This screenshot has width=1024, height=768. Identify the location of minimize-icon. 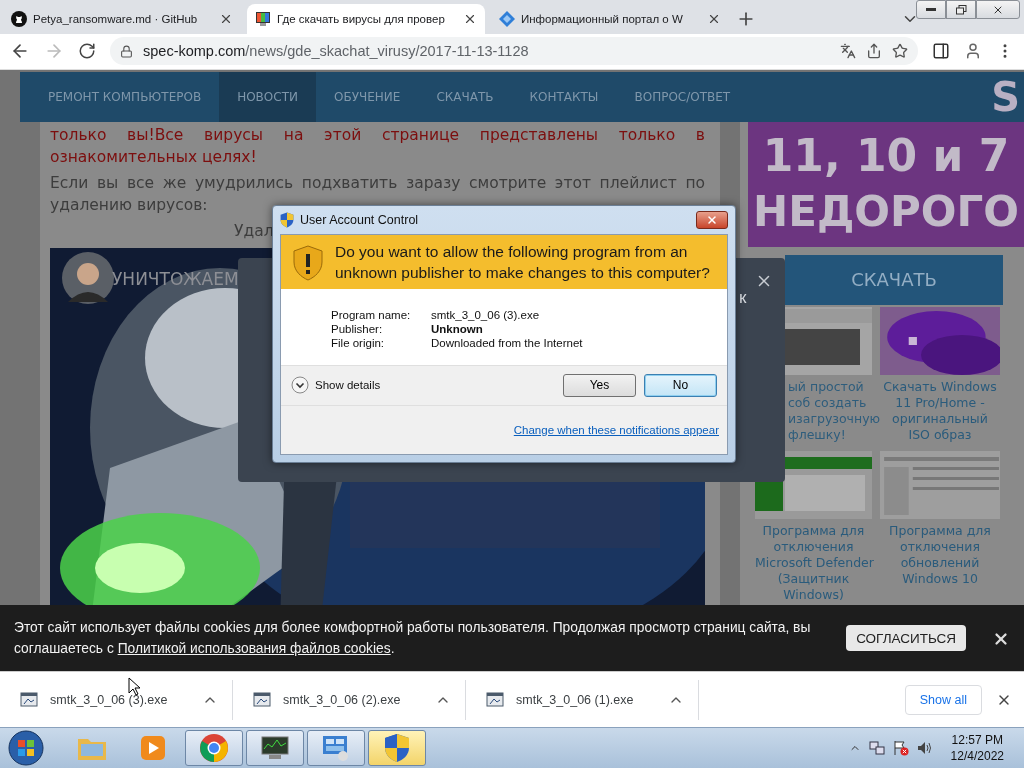
(931, 9).